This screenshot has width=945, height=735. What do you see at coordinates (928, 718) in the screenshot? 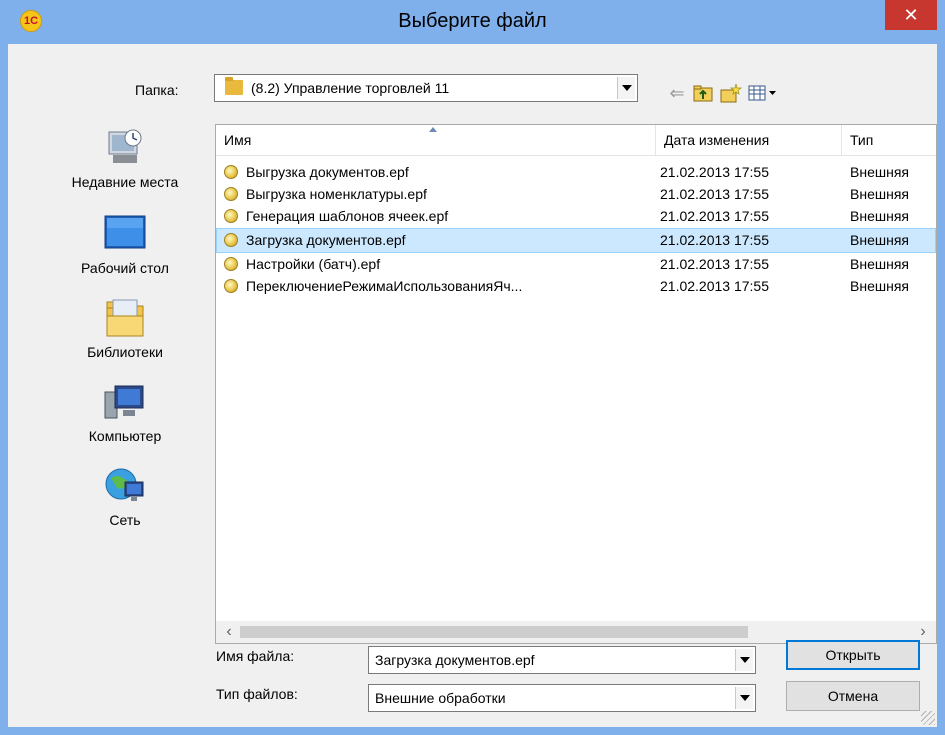
I see `resize-grip` at bounding box center [928, 718].